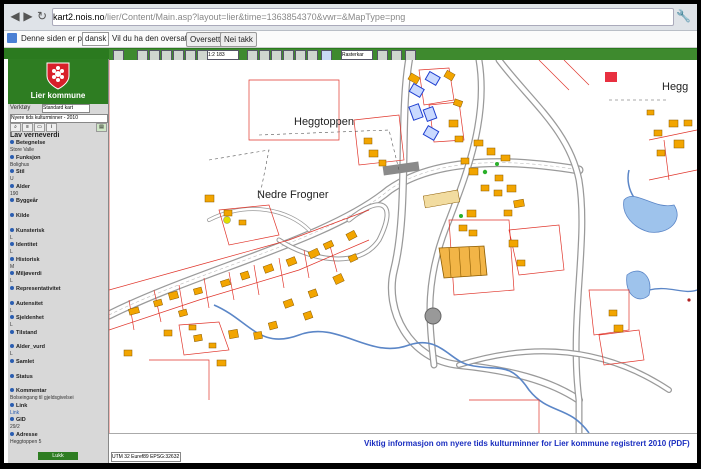 The width and height of the screenshot is (701, 469). Describe the element at coordinates (58, 95) in the screenshot. I see `kommune-name: Lier kommune` at that location.